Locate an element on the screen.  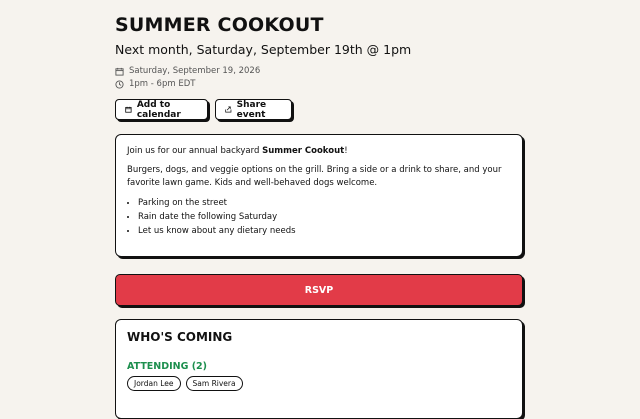
list-item: Let us know about any dietary needs is located at coordinates (324, 231).